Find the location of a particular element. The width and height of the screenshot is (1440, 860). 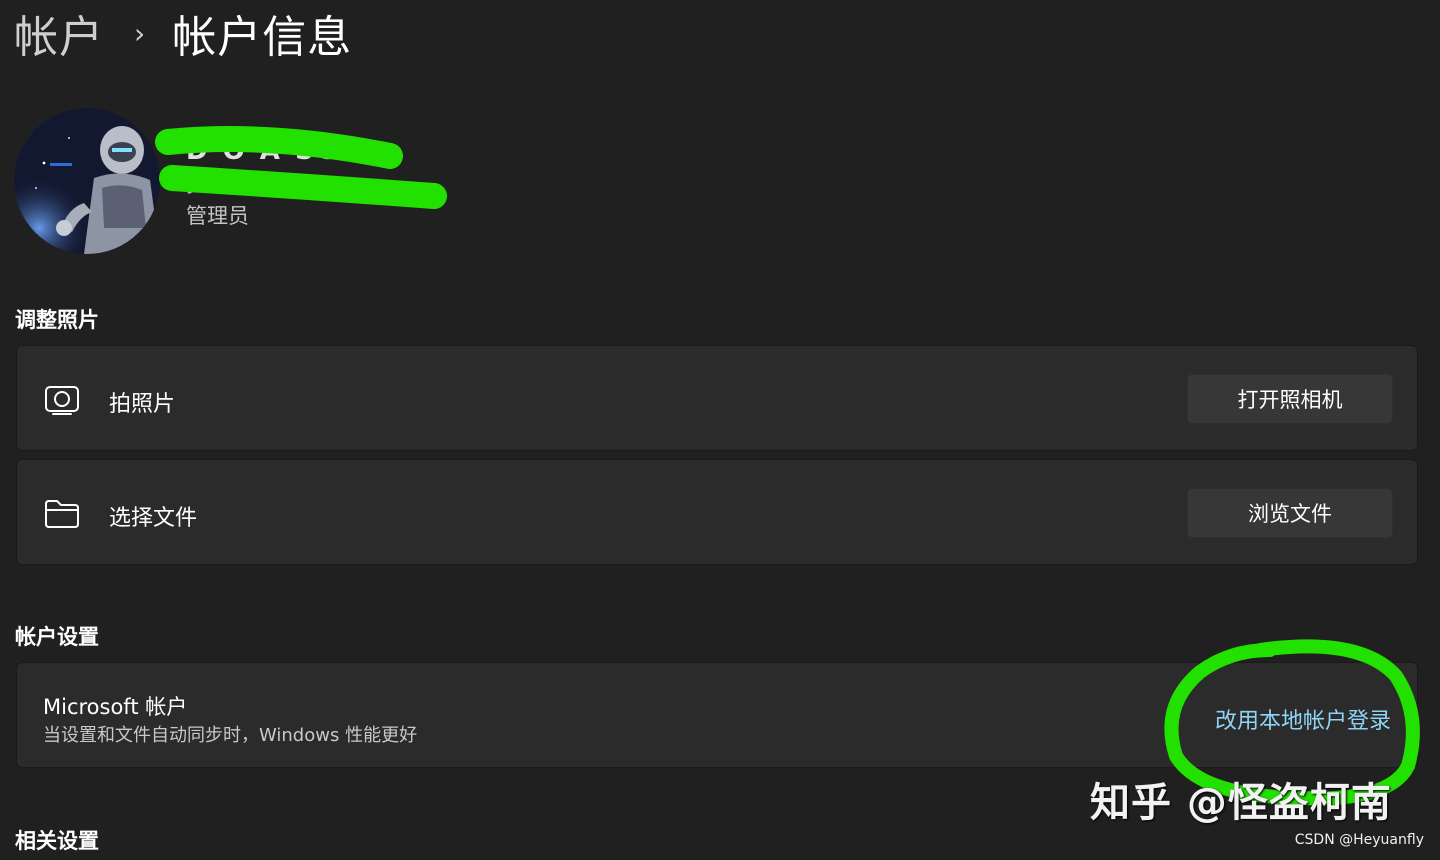

take-photo-card: 拍照片 打开照相机 is located at coordinates (717, 398).